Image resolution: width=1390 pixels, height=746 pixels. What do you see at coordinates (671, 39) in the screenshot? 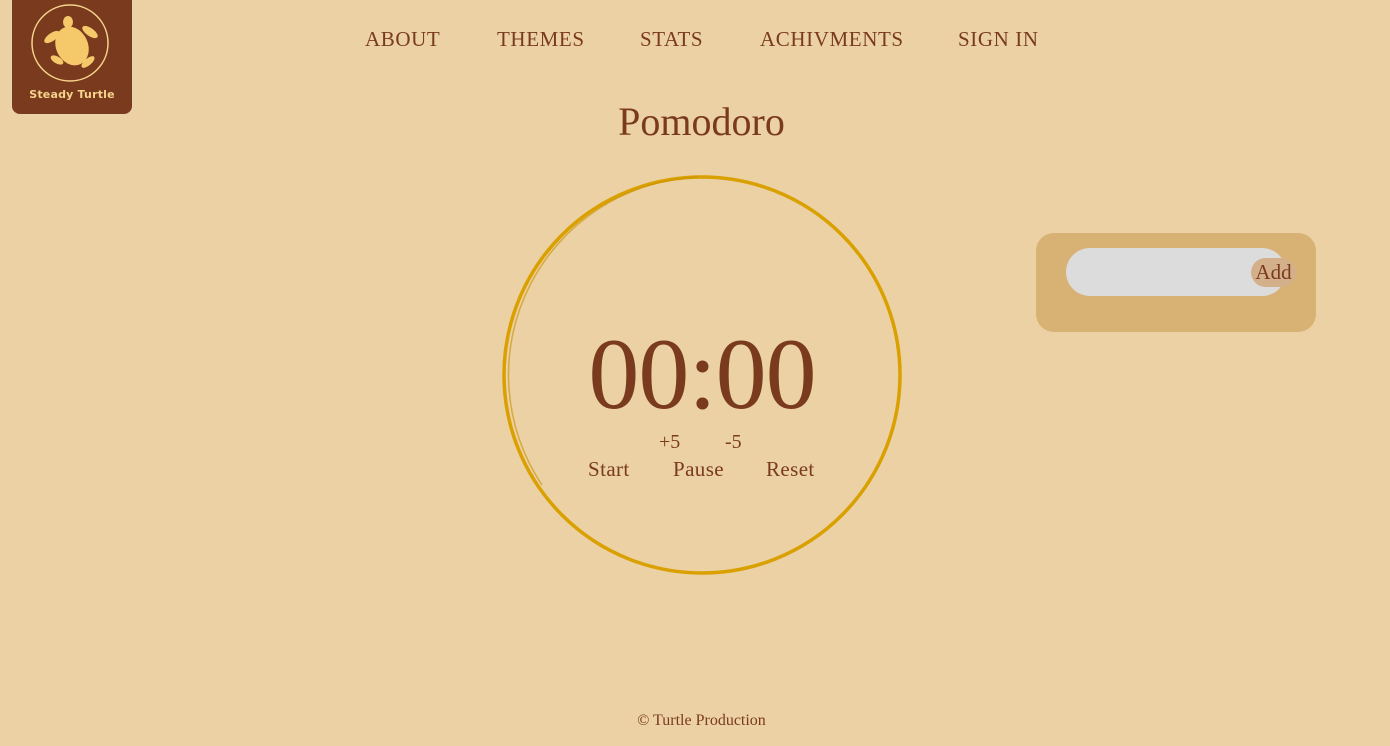
I see `nav-item-stats: STATS` at bounding box center [671, 39].